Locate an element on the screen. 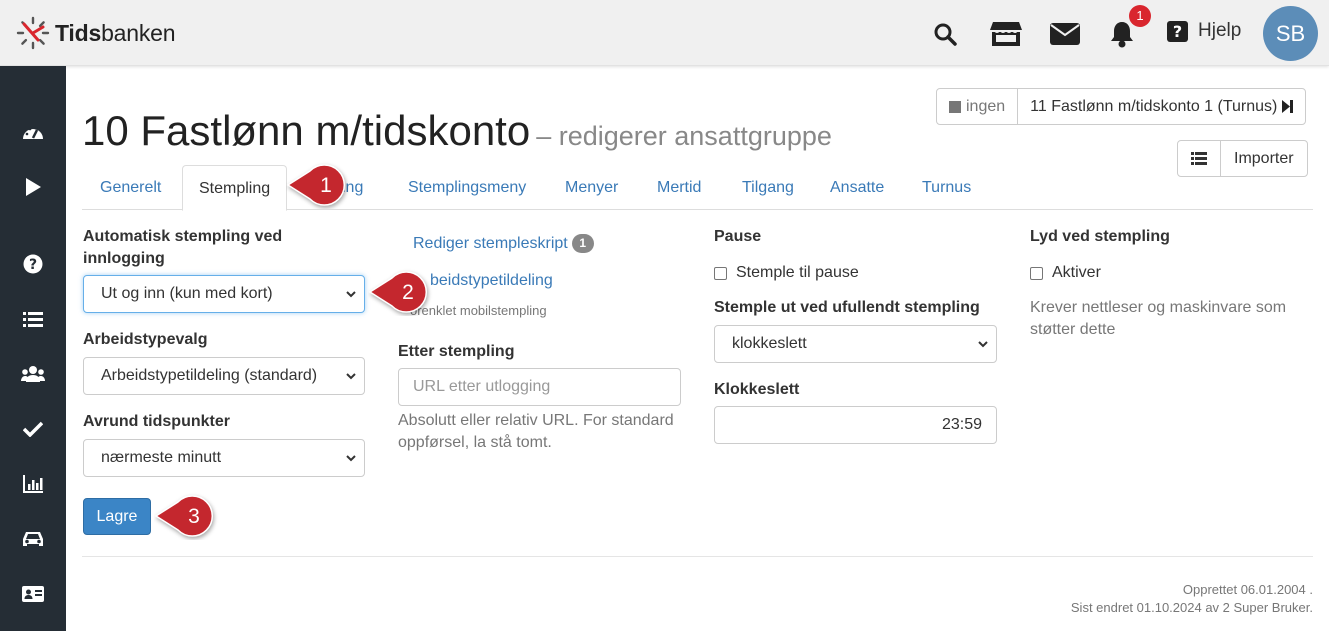  none-label: ingen is located at coordinates (986, 106).